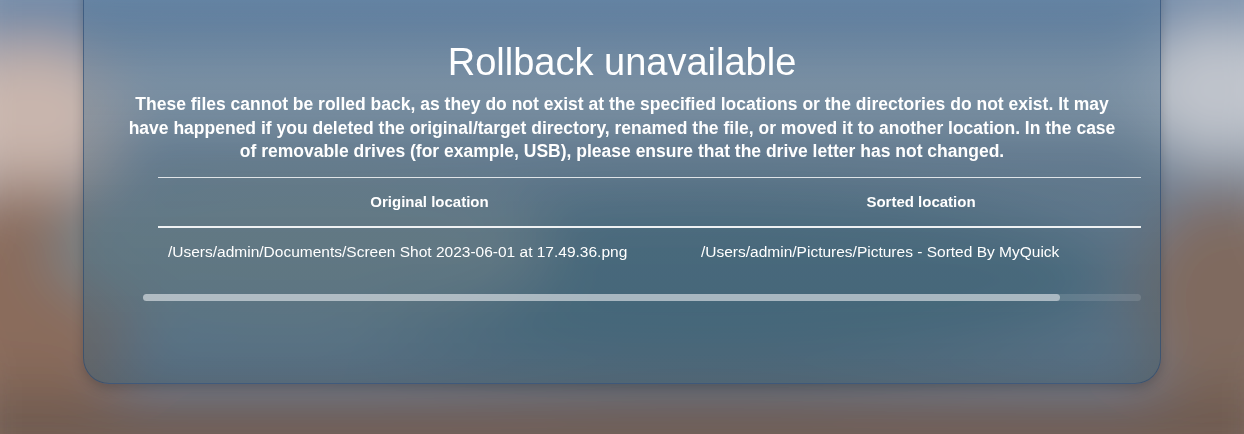 This screenshot has width=1244, height=434. What do you see at coordinates (622, 62) in the screenshot?
I see `dialog-title: Rollback unavailable` at bounding box center [622, 62].